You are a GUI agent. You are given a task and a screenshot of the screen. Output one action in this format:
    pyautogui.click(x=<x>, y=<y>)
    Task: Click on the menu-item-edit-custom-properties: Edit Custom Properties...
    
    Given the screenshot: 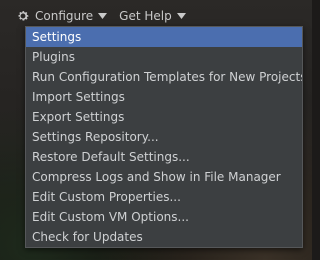 What is the action you would take?
    pyautogui.click(x=164, y=197)
    